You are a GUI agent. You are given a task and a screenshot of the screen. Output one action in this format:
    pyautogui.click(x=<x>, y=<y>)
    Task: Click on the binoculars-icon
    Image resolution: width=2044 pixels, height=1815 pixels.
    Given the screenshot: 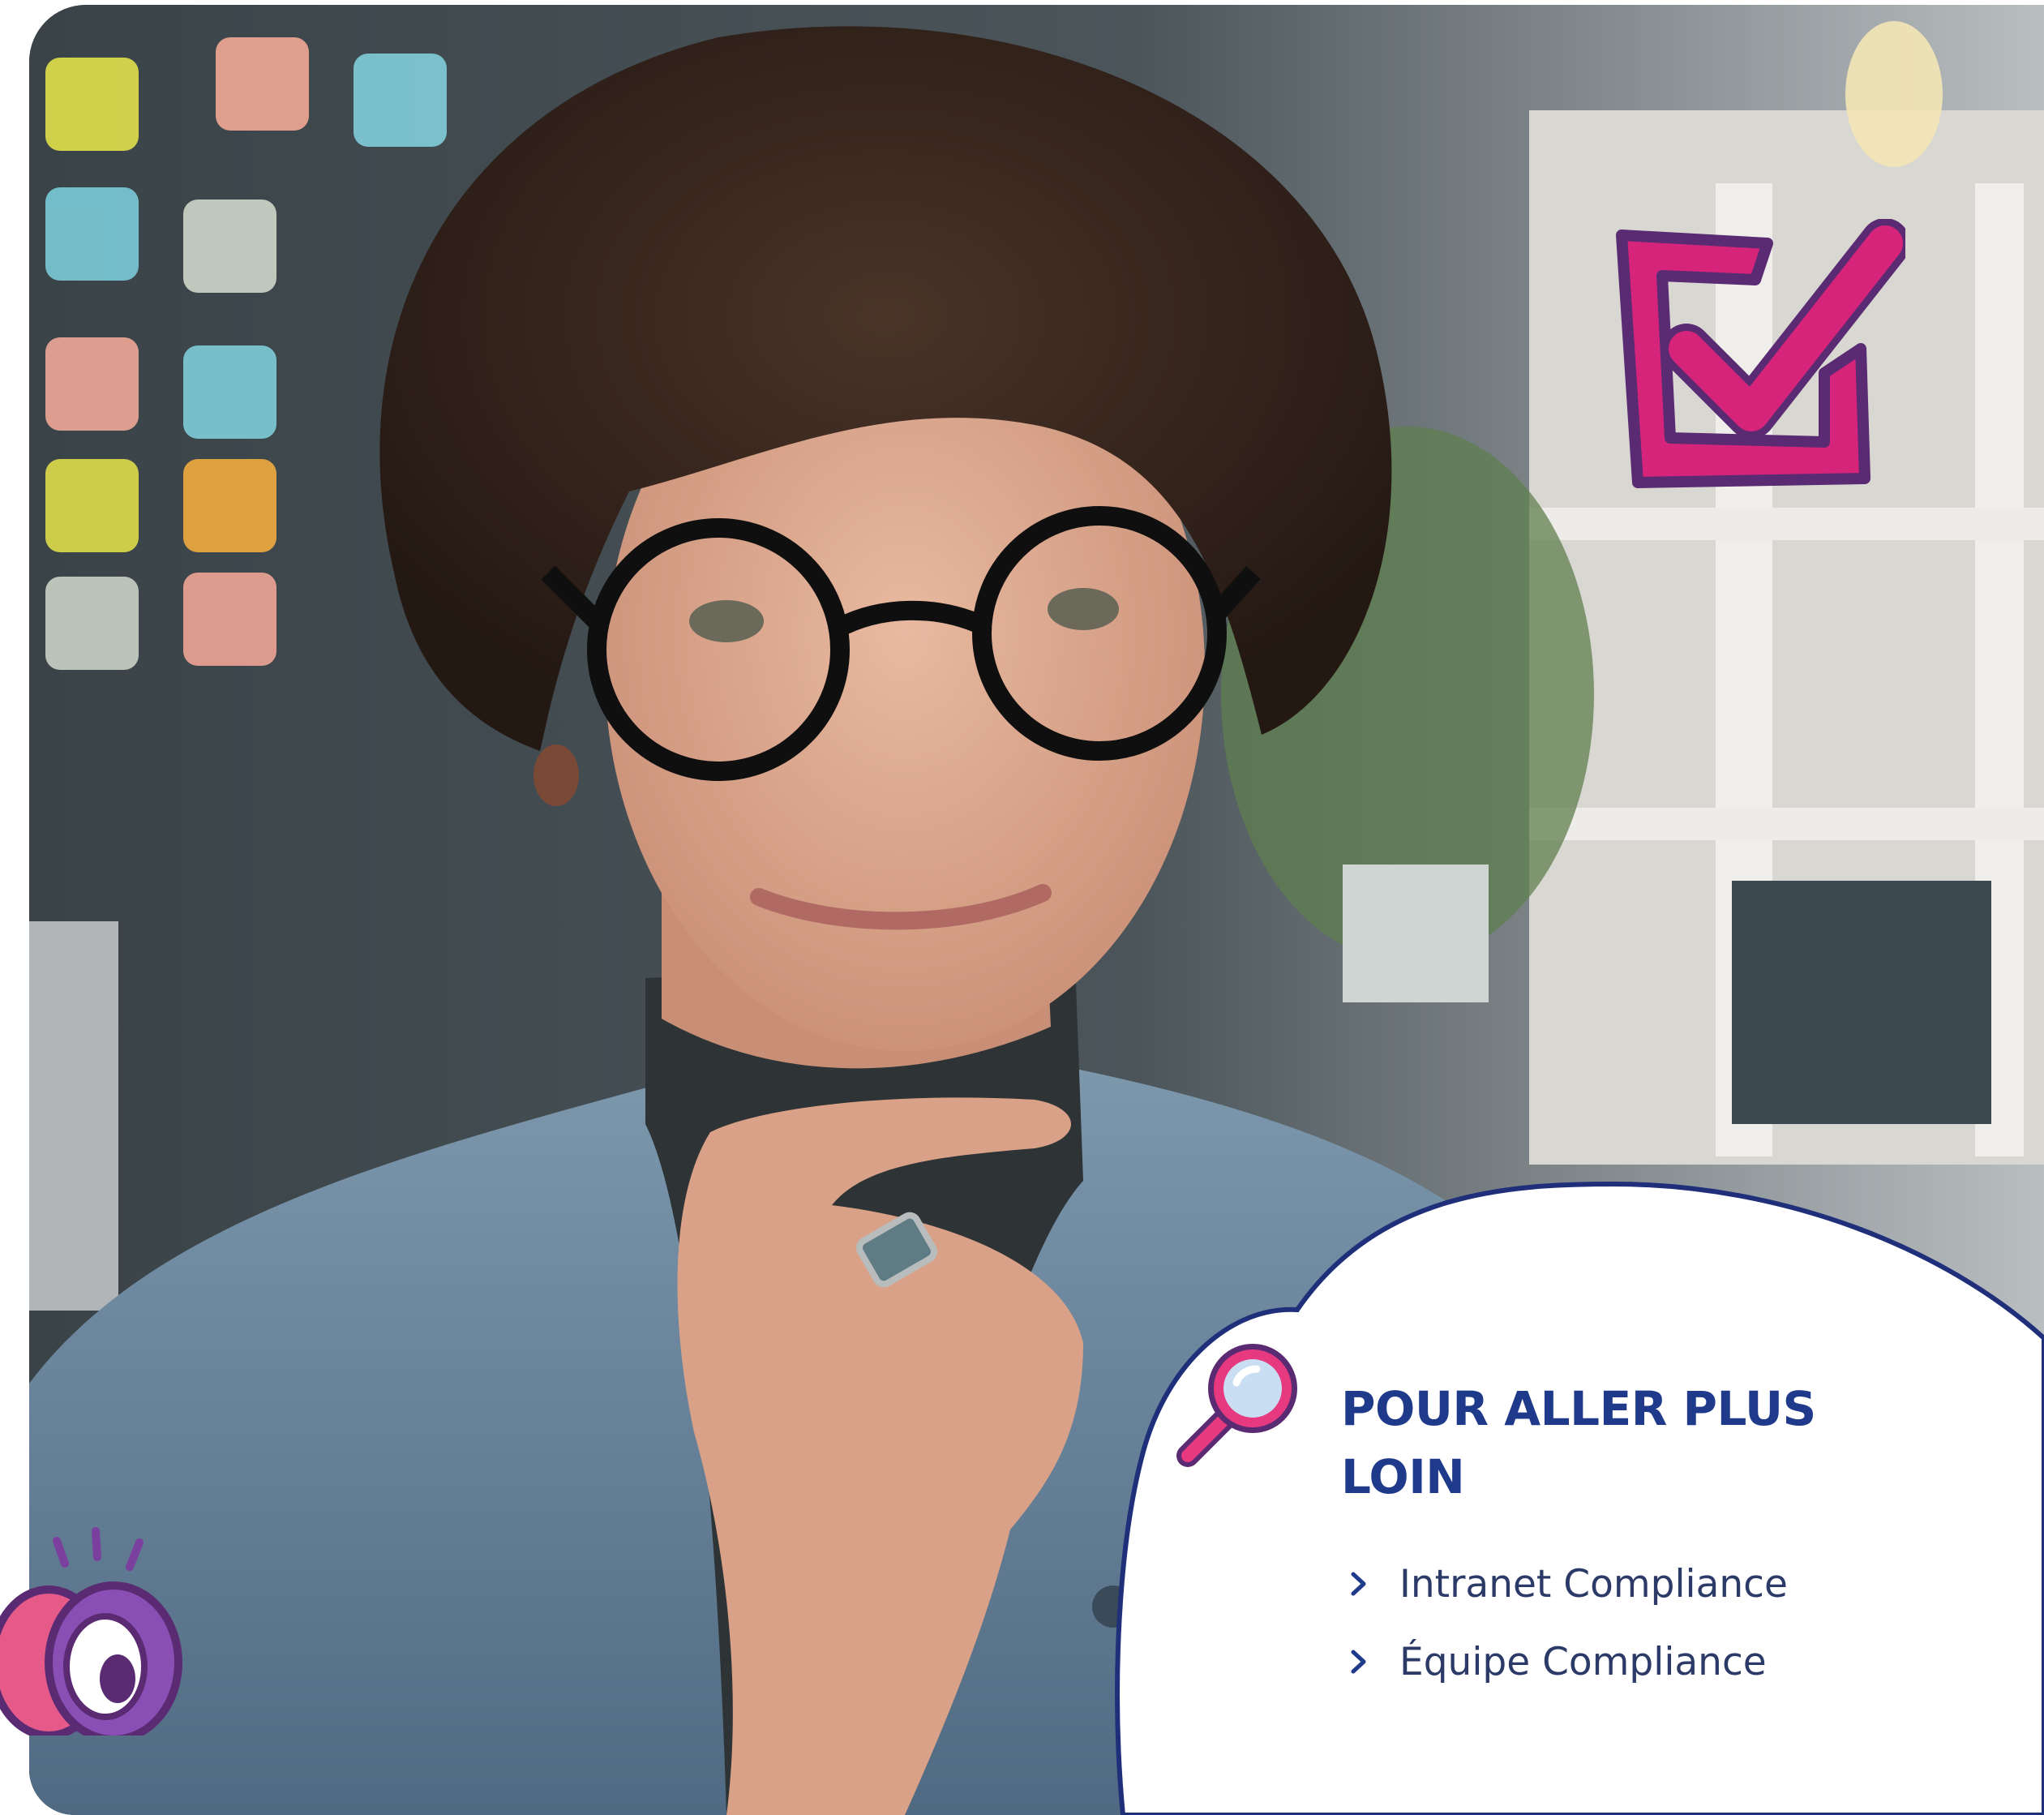 What is the action you would take?
    pyautogui.click(x=91, y=1631)
    